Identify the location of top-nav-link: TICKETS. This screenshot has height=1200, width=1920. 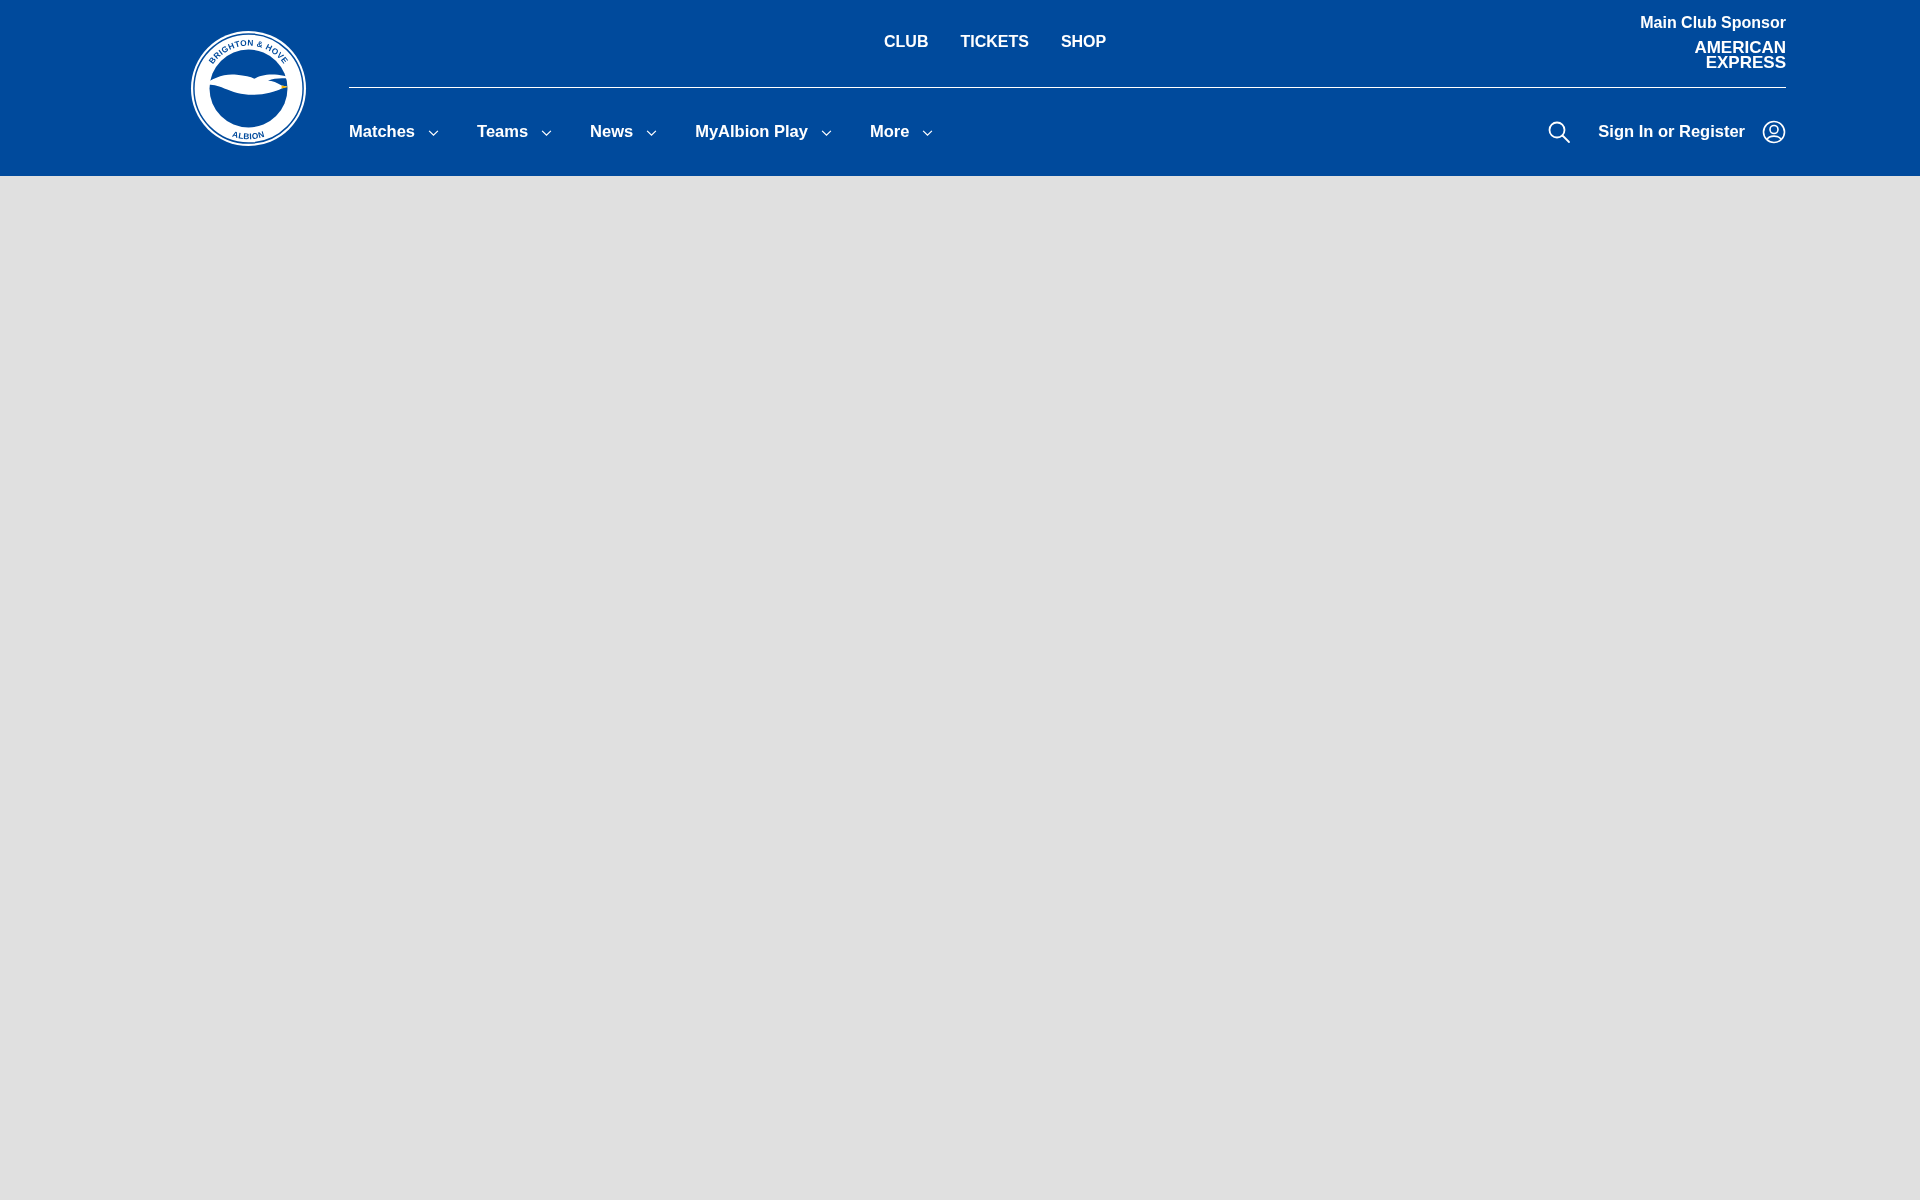
(994, 42).